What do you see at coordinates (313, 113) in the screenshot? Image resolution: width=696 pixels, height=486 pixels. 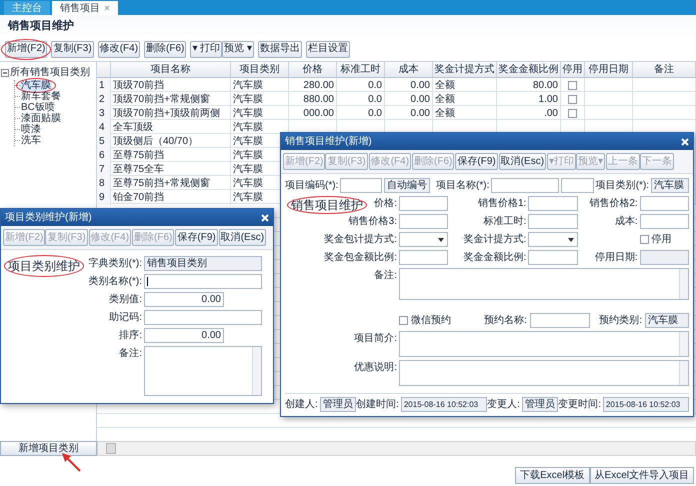 I see `table-cell: 000.00` at bounding box center [313, 113].